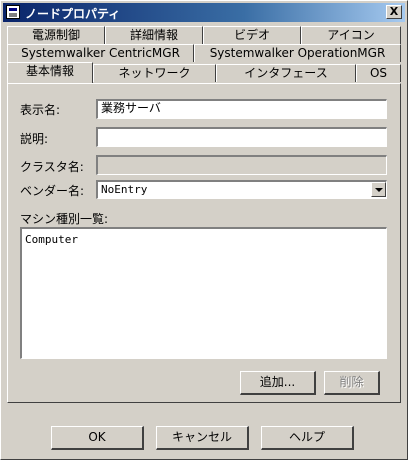  Describe the element at coordinates (351, 35) in the screenshot. I see `tab-icon: アイコン` at that location.